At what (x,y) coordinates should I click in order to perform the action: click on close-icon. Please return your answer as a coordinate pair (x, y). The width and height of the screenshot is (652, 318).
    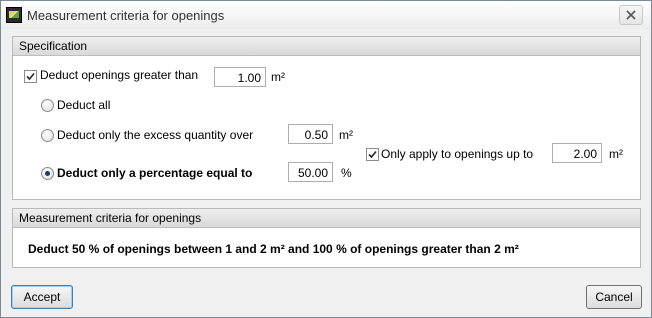
    Looking at the image, I should click on (631, 15).